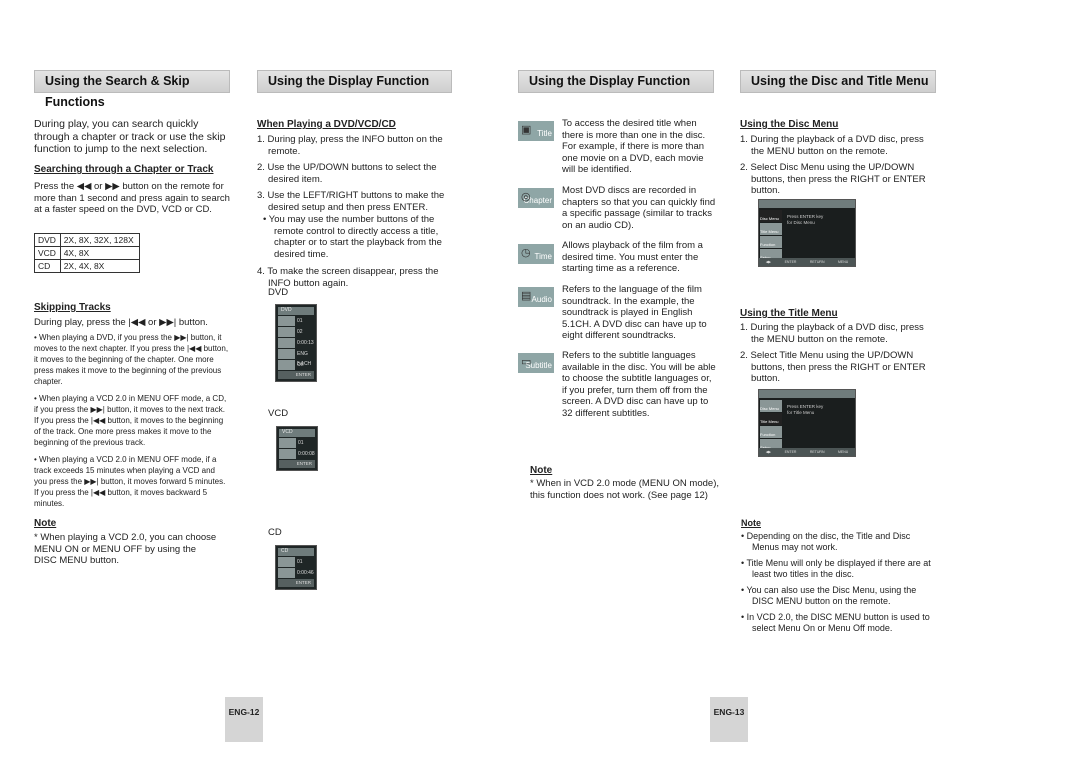  I want to click on search-heading: Searching through a Chapter or Track, so click(124, 169).